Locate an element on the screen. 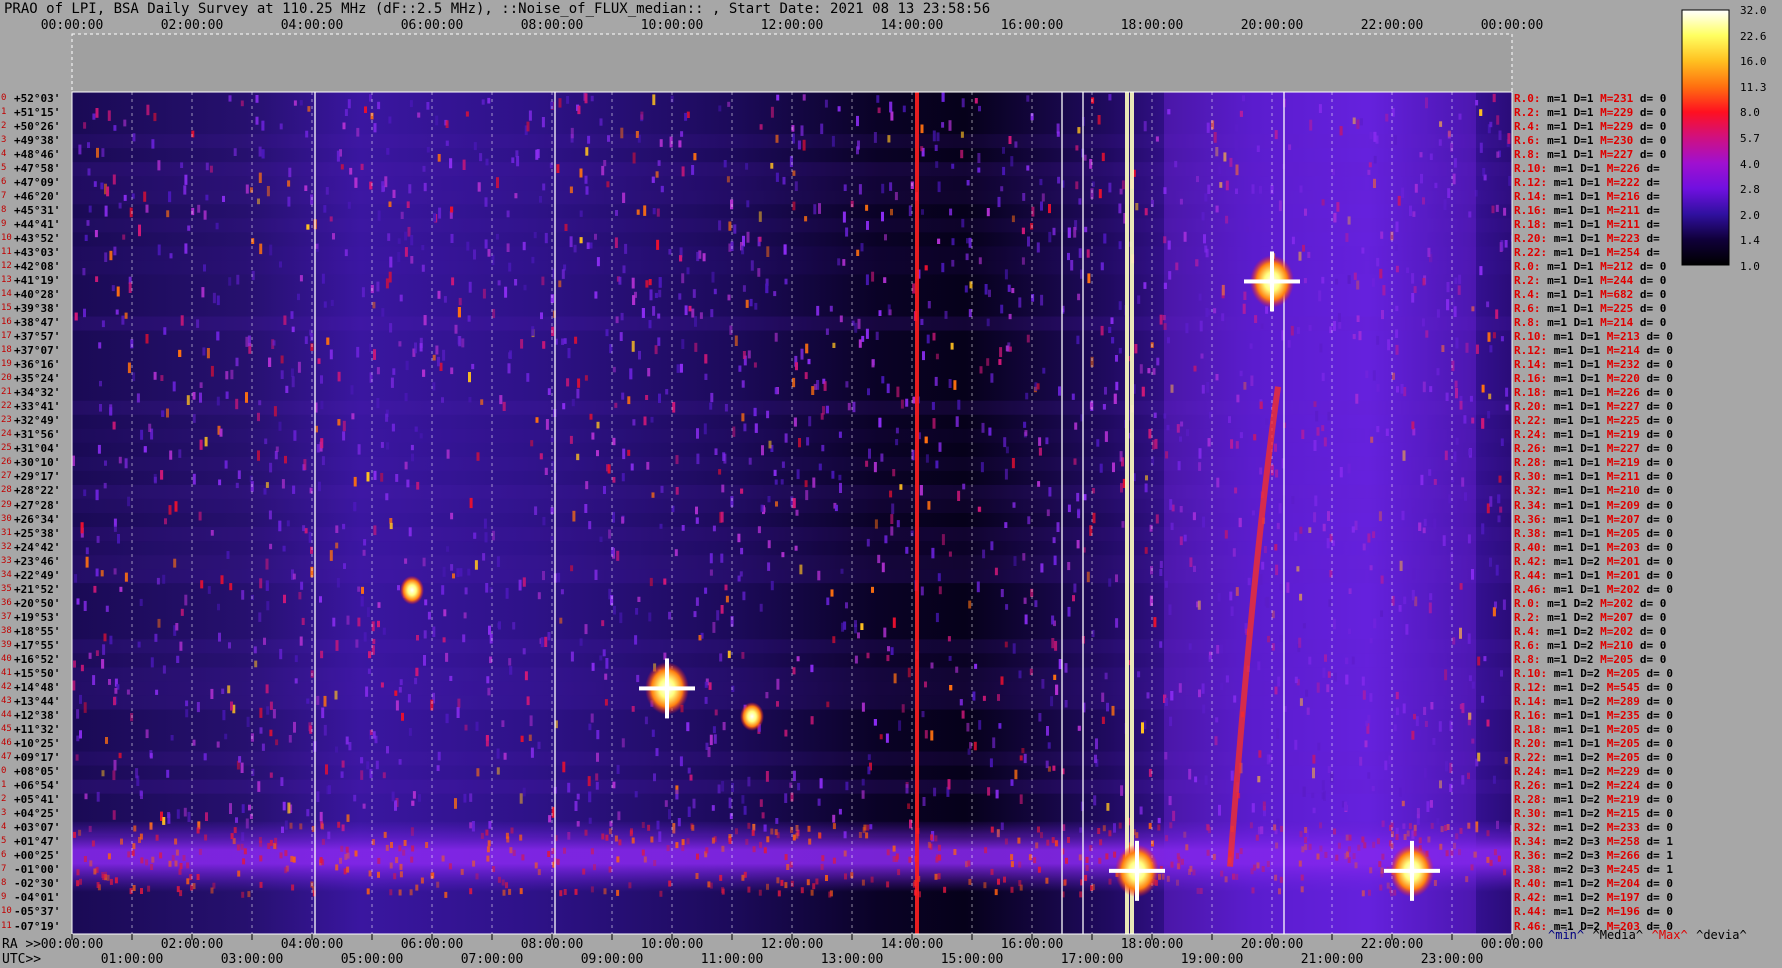 Image resolution: width=1782 pixels, height=968 pixels. stat-row: R.12: m=1 D=1 M=222 d= is located at coordinates (1587, 182).